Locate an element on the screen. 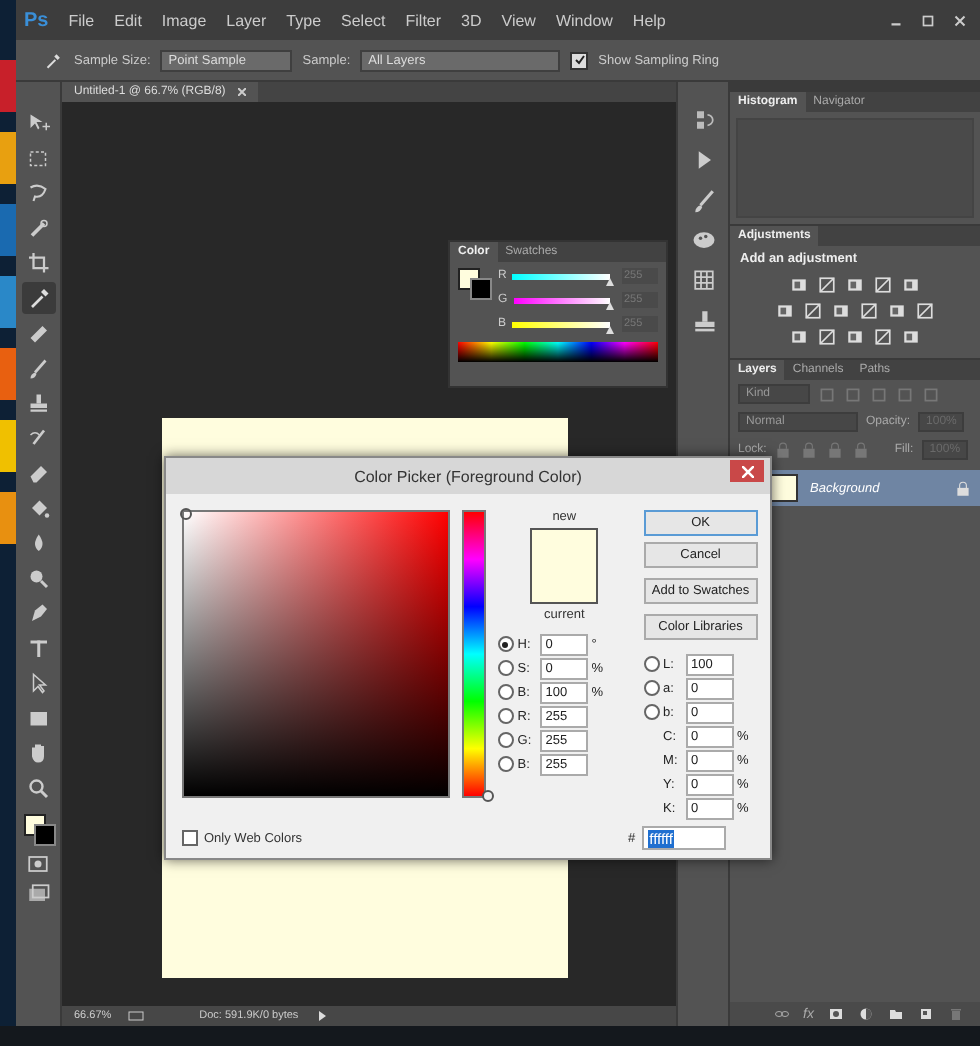 The image size is (980, 1046). type-icon is located at coordinates (38, 647).